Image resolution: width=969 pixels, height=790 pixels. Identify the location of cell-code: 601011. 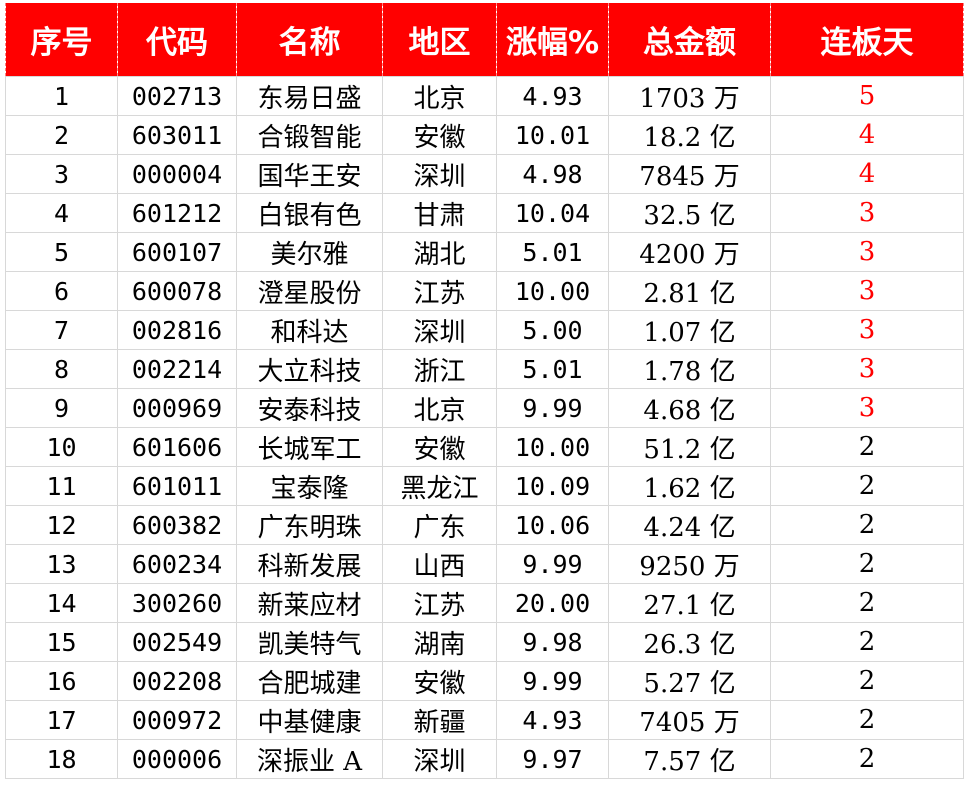
(177, 486).